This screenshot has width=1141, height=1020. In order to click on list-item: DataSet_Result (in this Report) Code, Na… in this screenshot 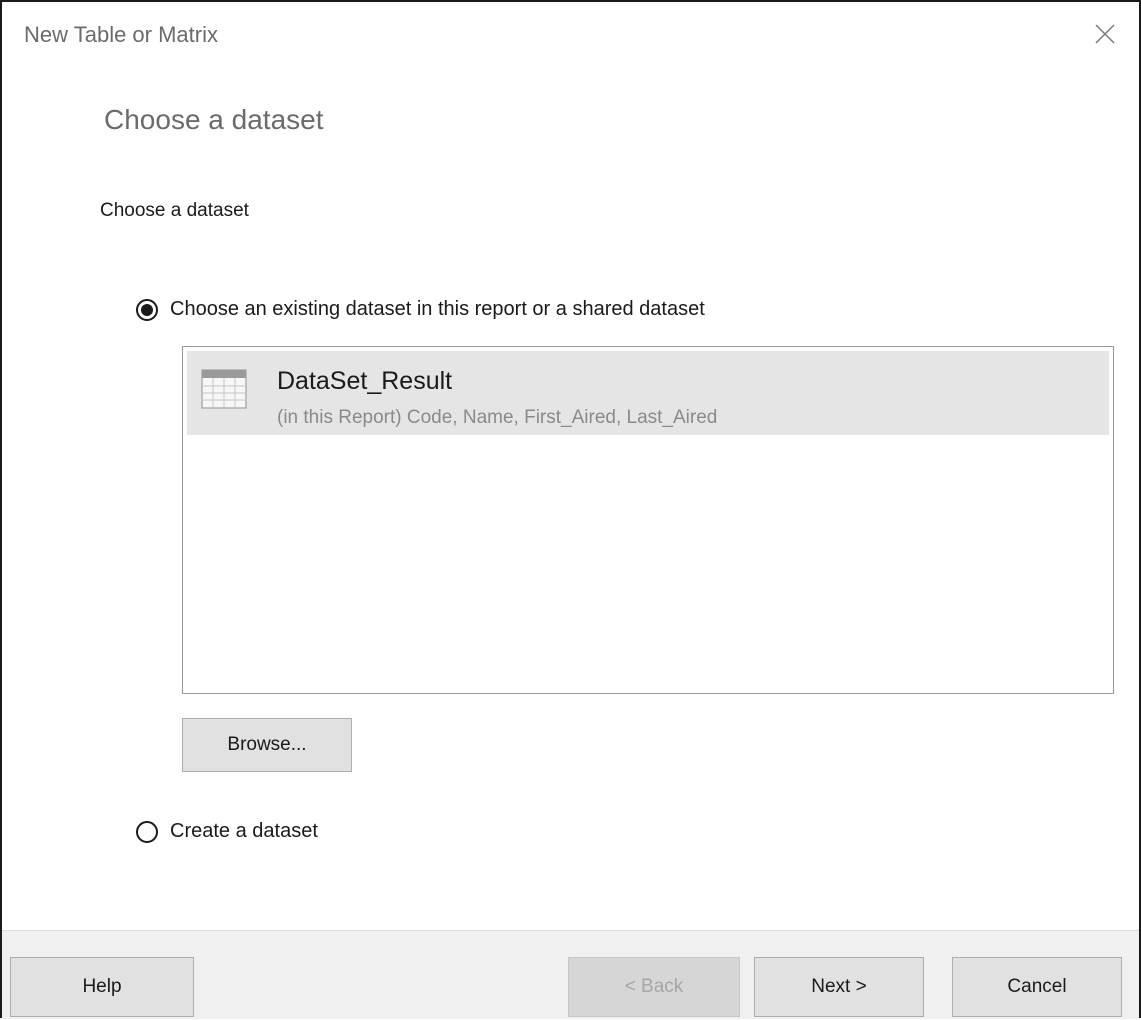, I will do `click(648, 393)`.